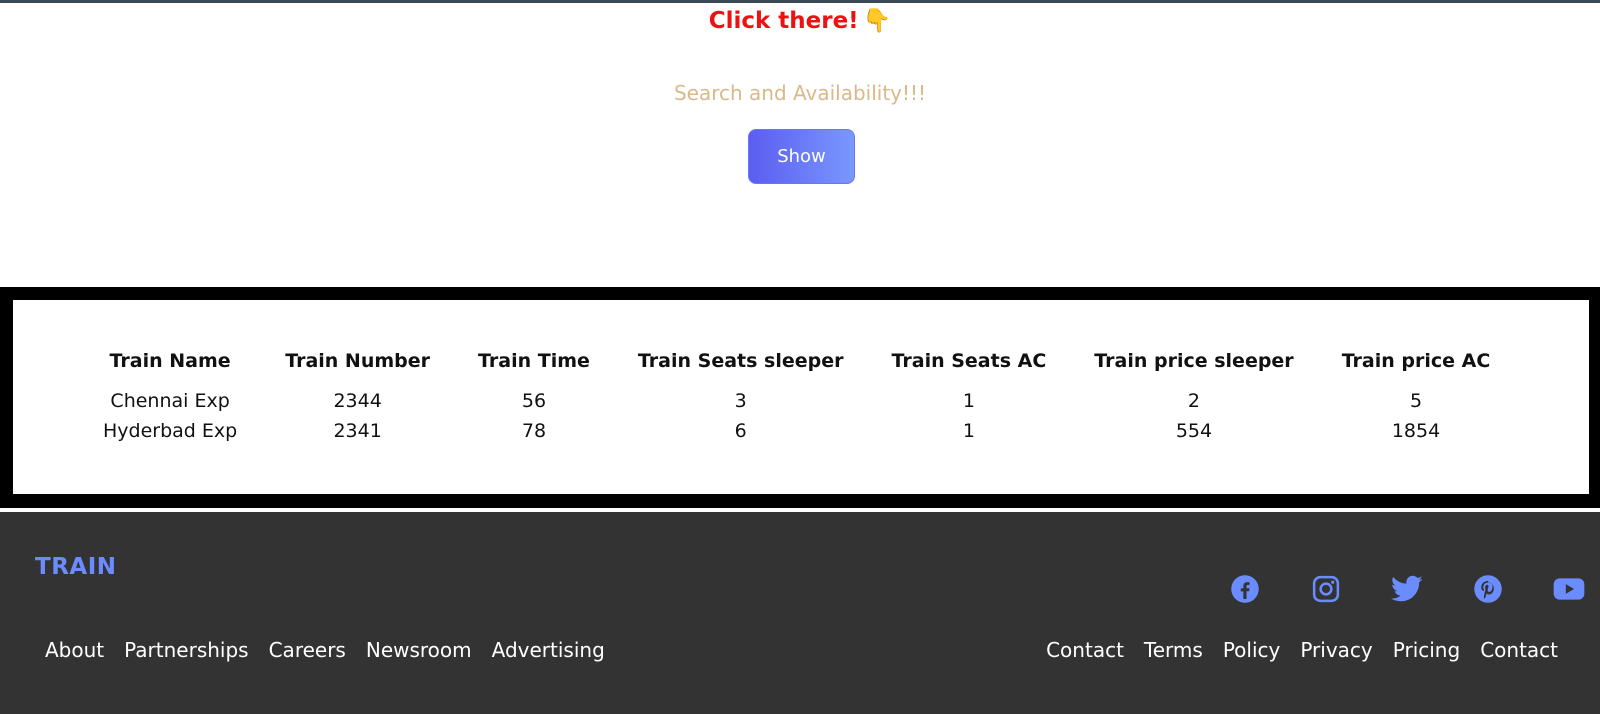 The image size is (1600, 714). I want to click on table-cell: 2, so click(1194, 401).